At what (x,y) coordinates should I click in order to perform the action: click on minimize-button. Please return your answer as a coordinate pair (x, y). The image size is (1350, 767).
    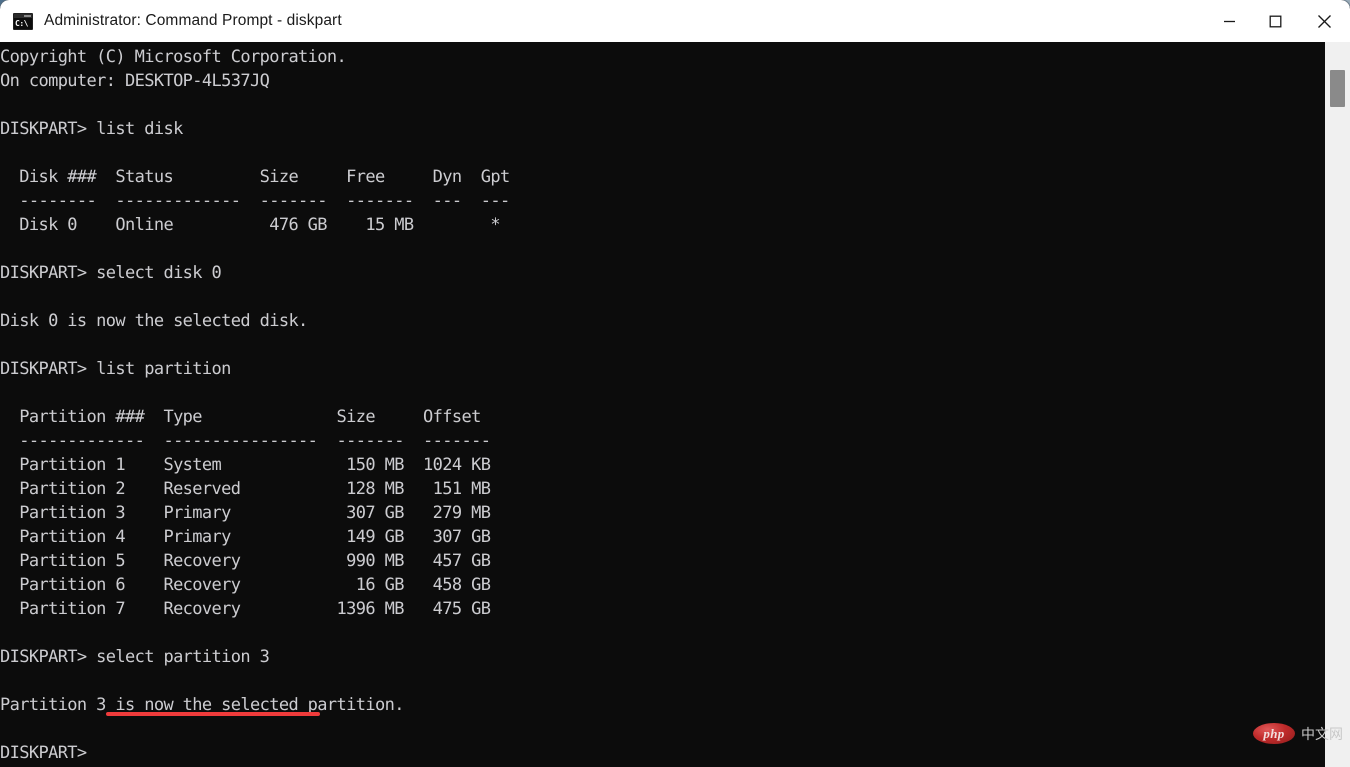
    Looking at the image, I should click on (1229, 21).